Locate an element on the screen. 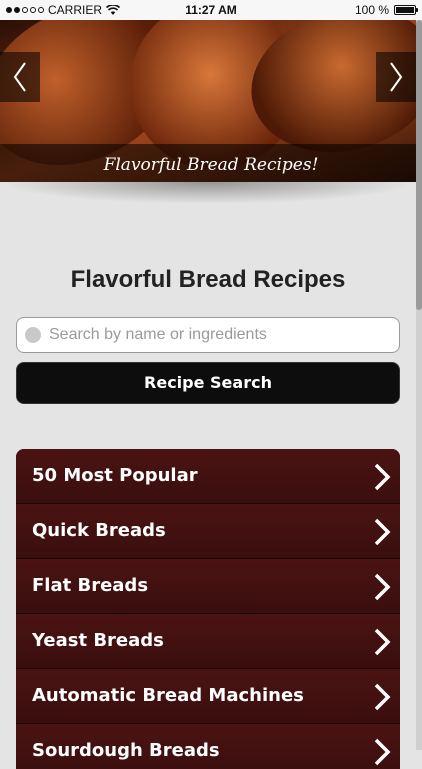  status-right: 100 % is located at coordinates (386, 10).